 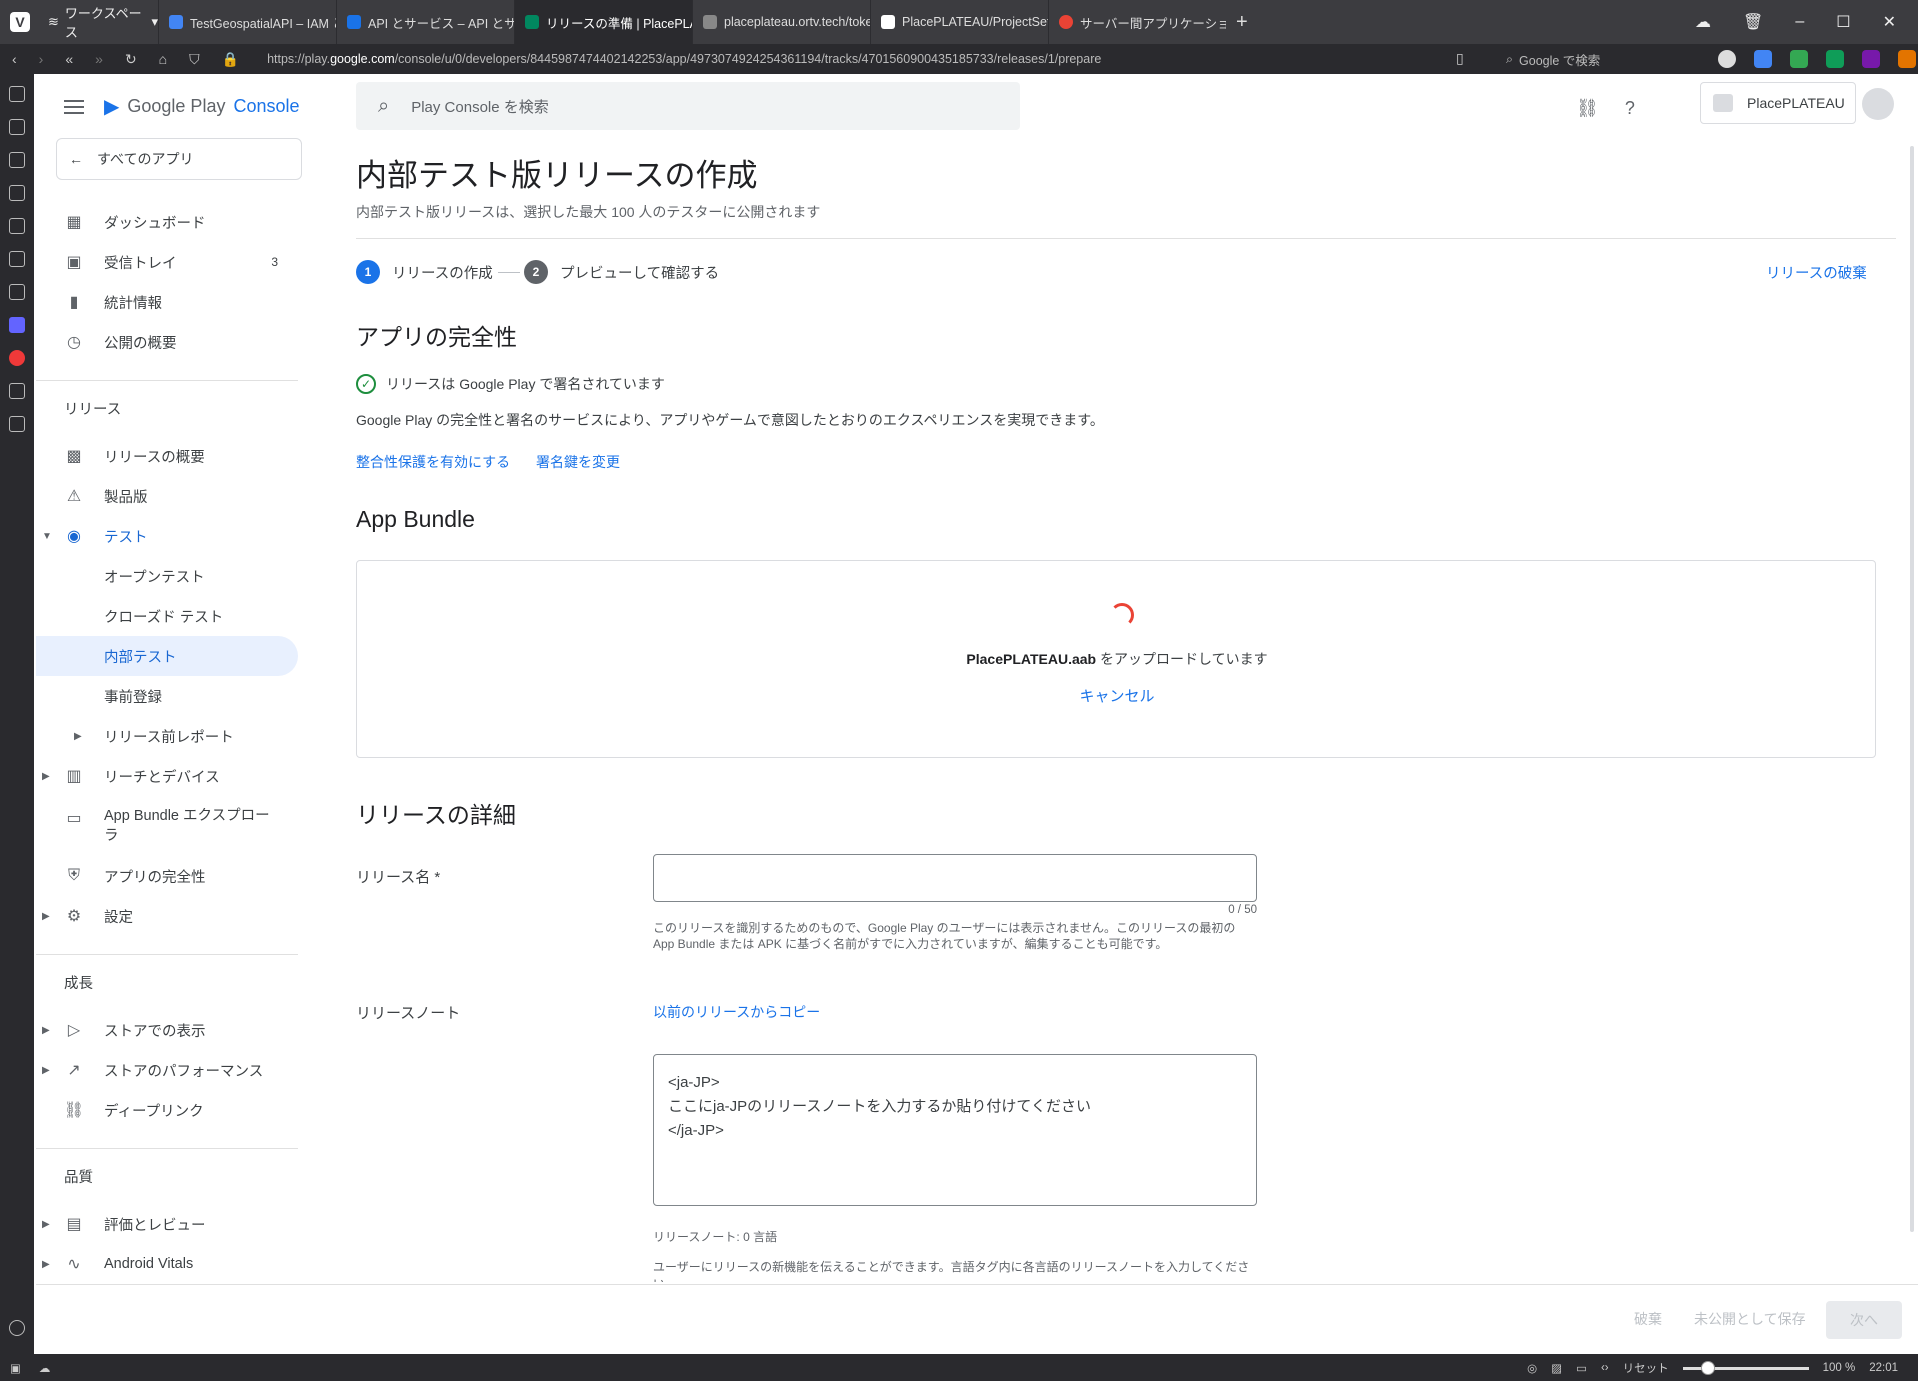 I want to click on bookmark-icon: ▯, so click(x=1460, y=58).